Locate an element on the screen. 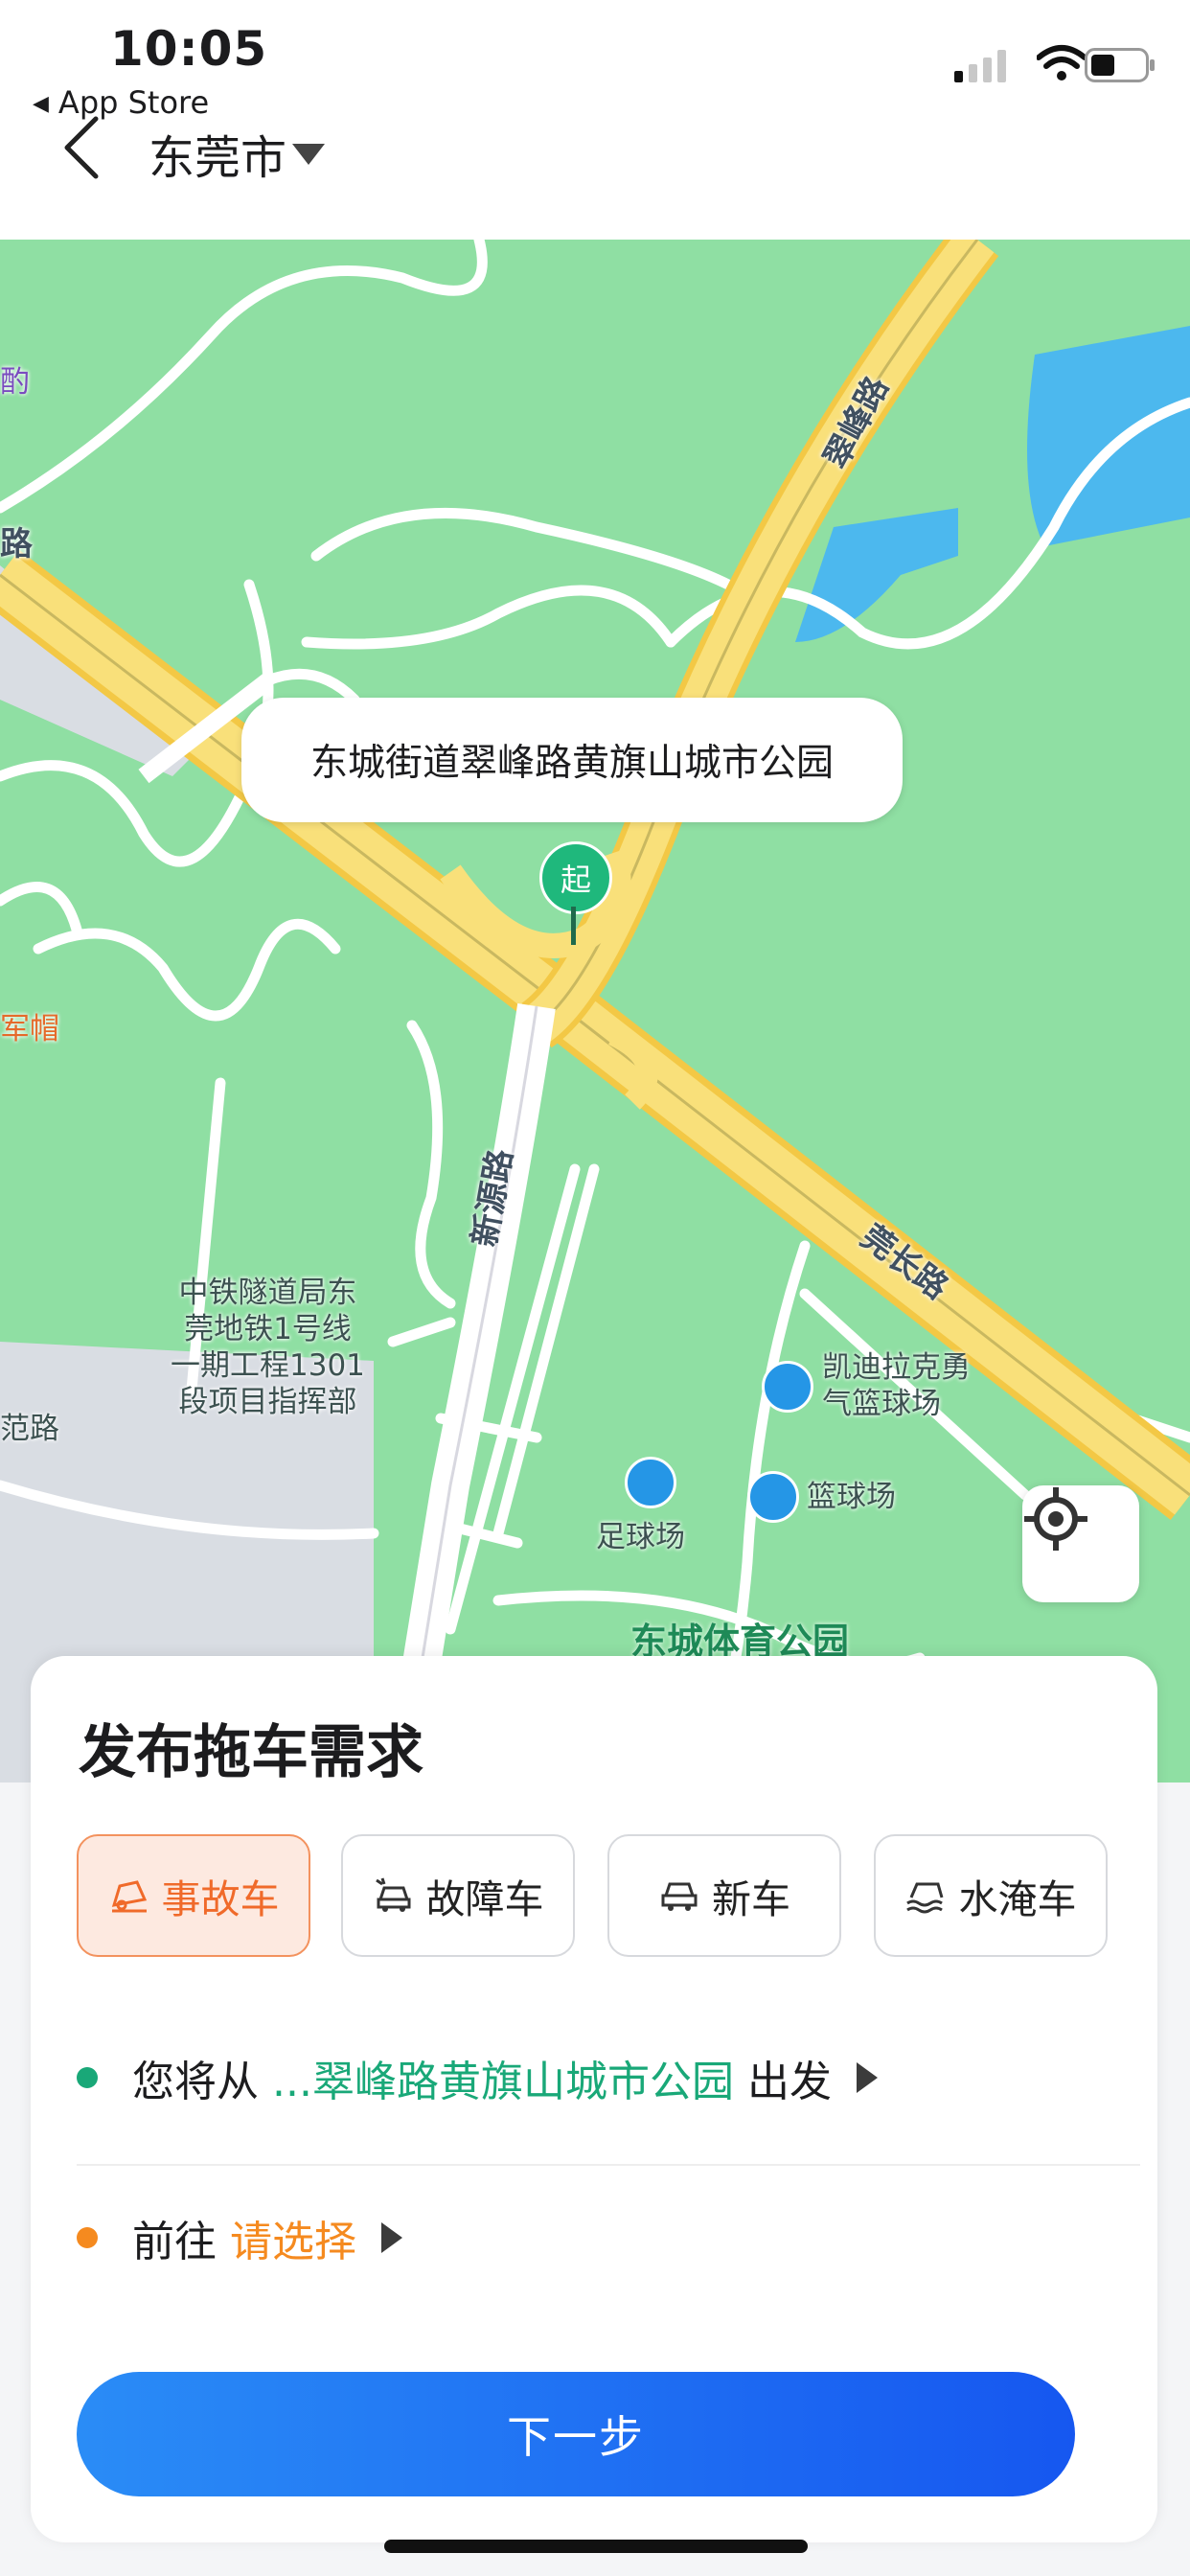  vehicle-type-selector: 事故车 故障车 新车 水淹车 is located at coordinates (594, 1897).